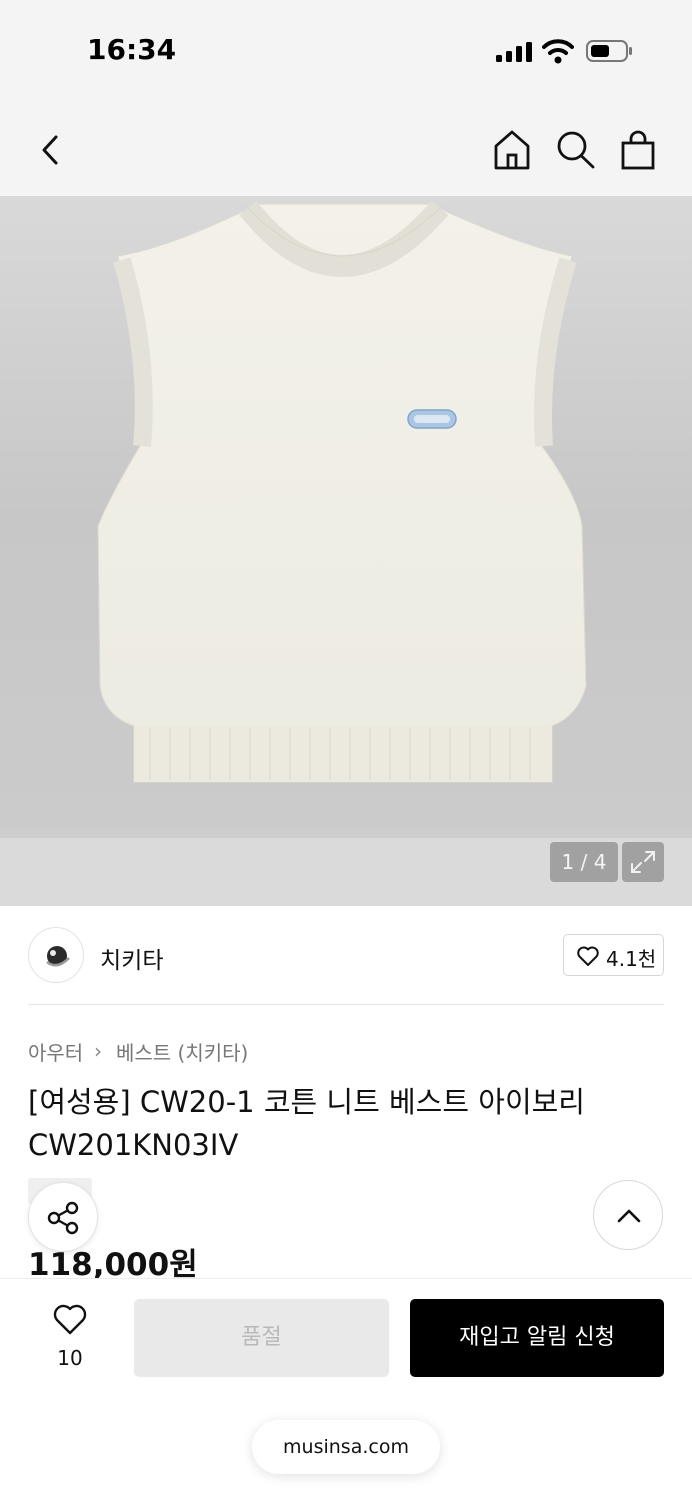 This screenshot has width=692, height=1500. I want to click on search-icon, so click(575, 150).